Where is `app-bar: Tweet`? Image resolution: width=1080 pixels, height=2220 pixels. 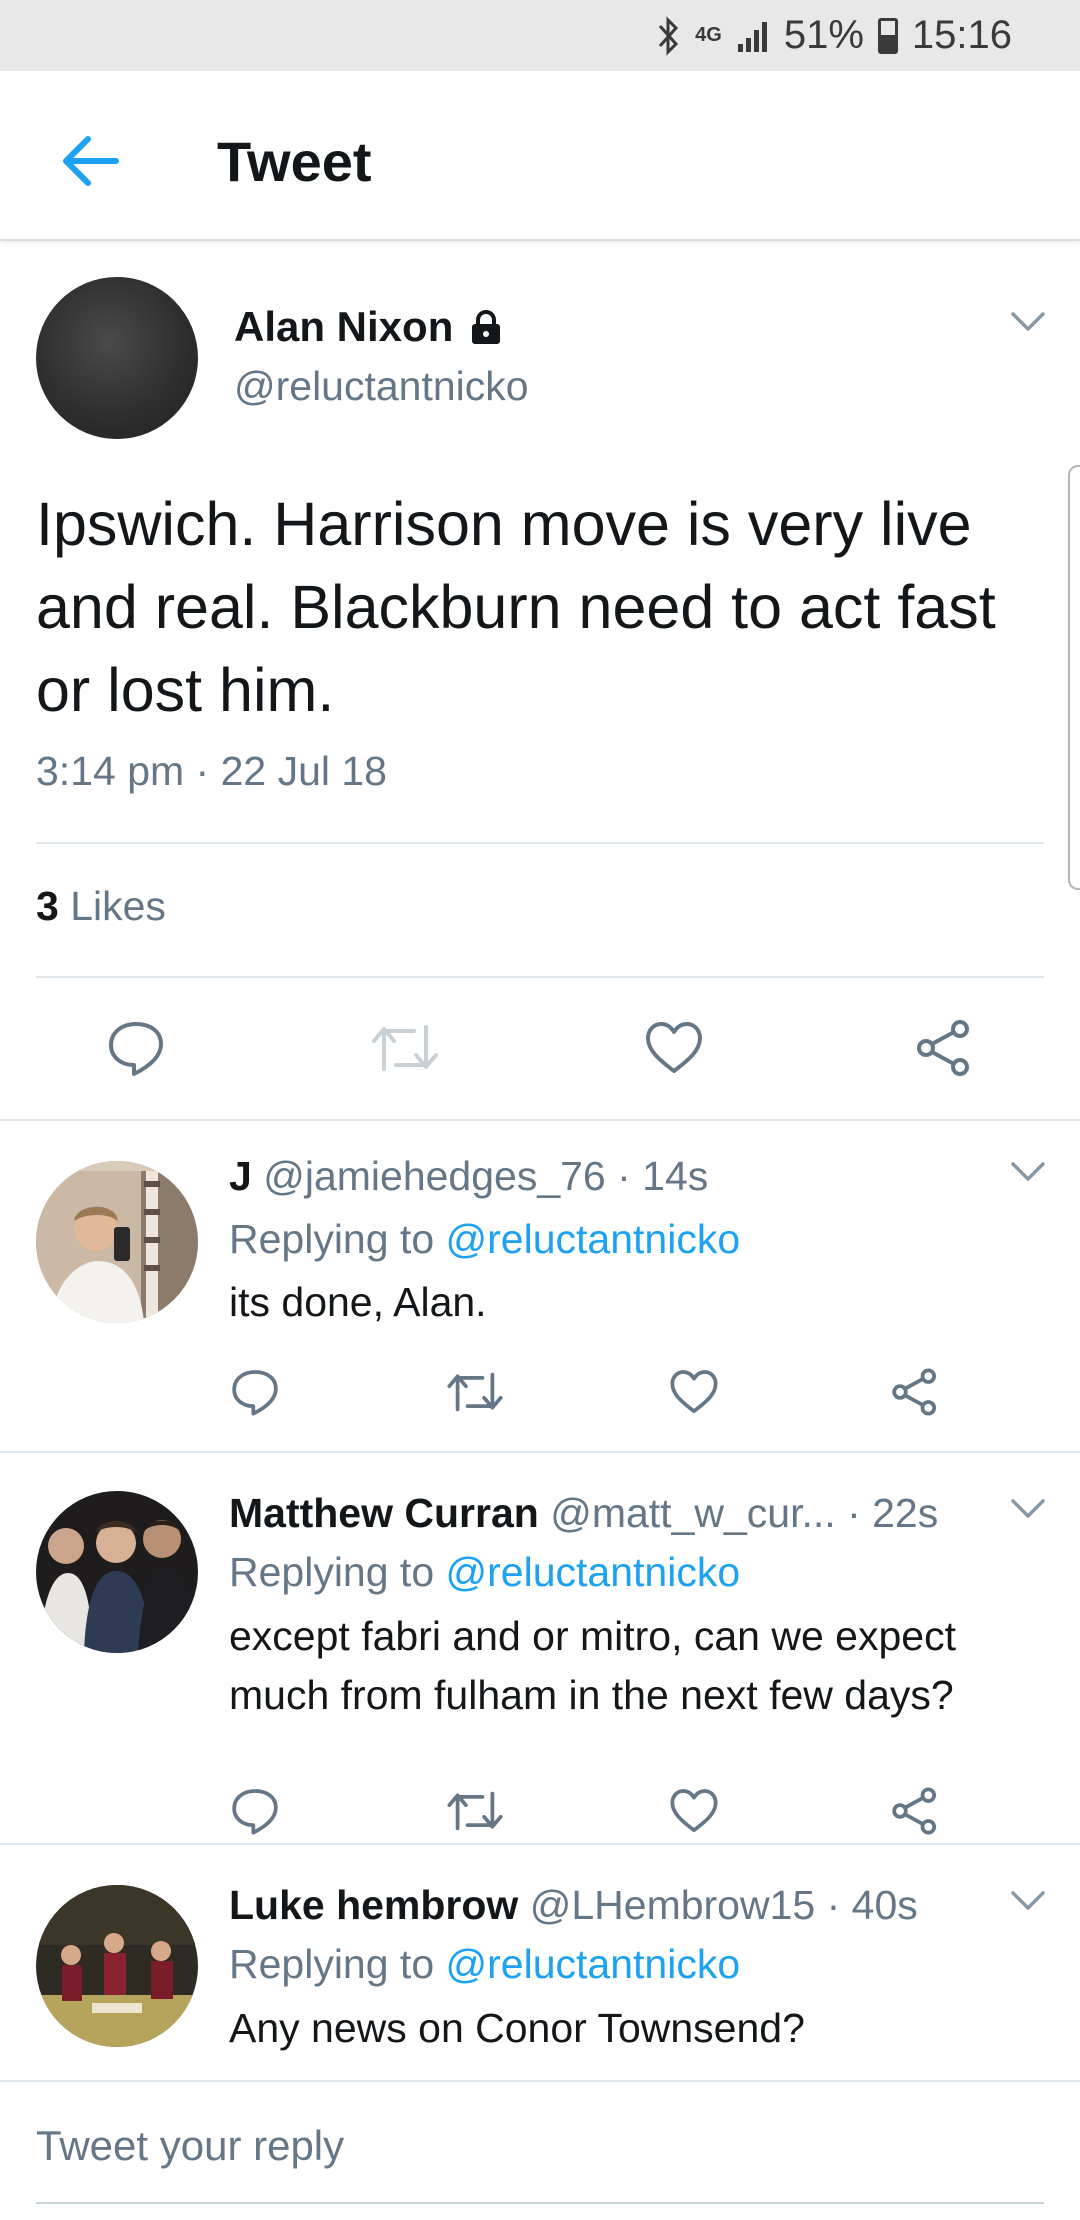
app-bar: Tweet is located at coordinates (540, 156).